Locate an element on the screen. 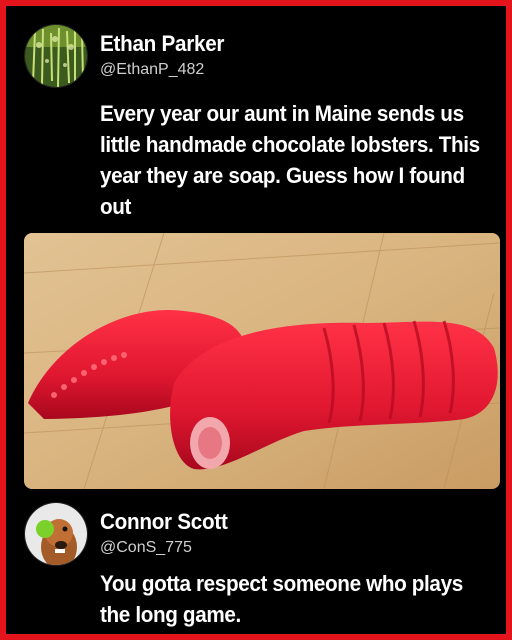 This screenshot has height=640, width=512. post-header: Ethan Parker @EthanP_482 is located at coordinates (262, 56).